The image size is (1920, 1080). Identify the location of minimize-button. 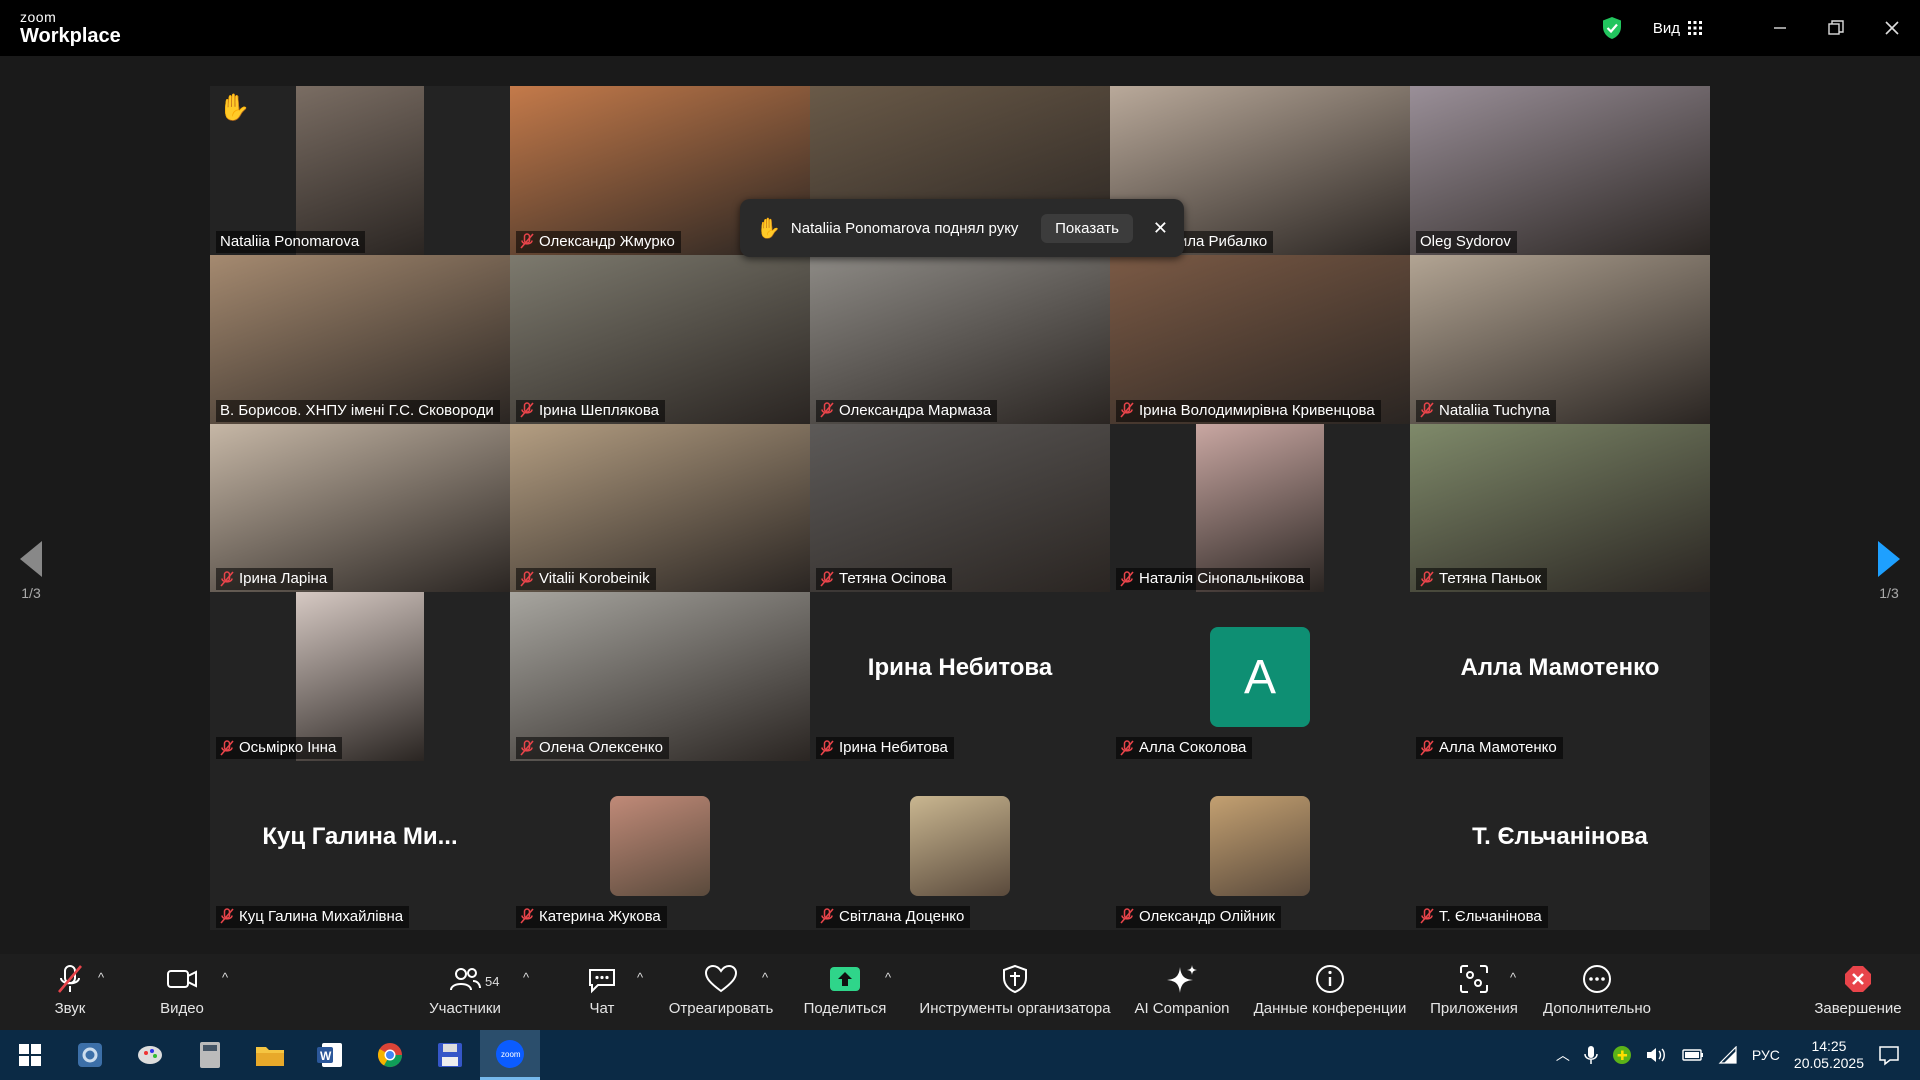
(1780, 28).